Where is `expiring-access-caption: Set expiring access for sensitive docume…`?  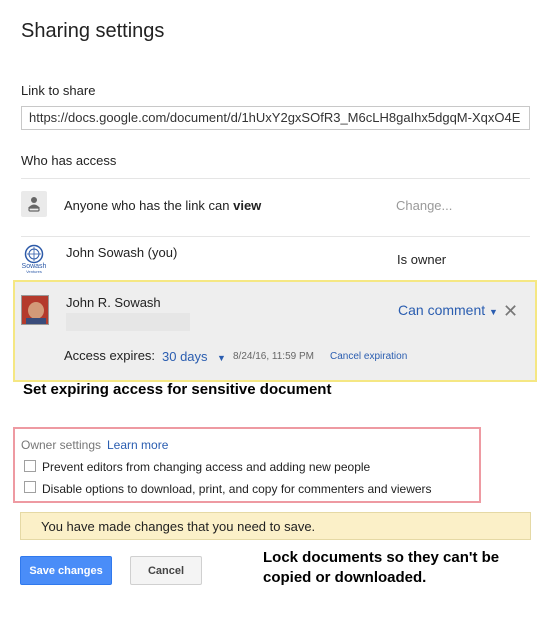 expiring-access-caption: Set expiring access for sensitive docume… is located at coordinates (177, 389).